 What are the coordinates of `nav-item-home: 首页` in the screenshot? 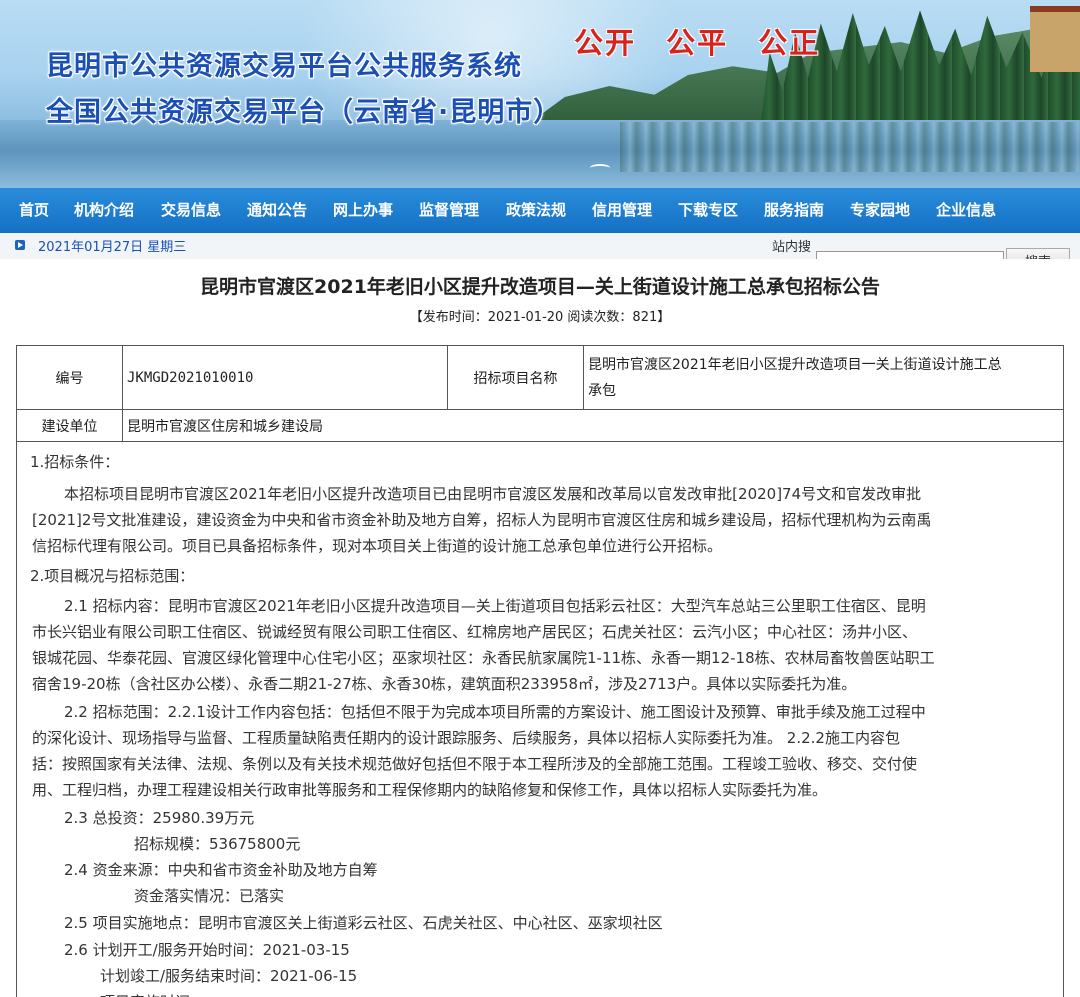 It's located at (34, 210).